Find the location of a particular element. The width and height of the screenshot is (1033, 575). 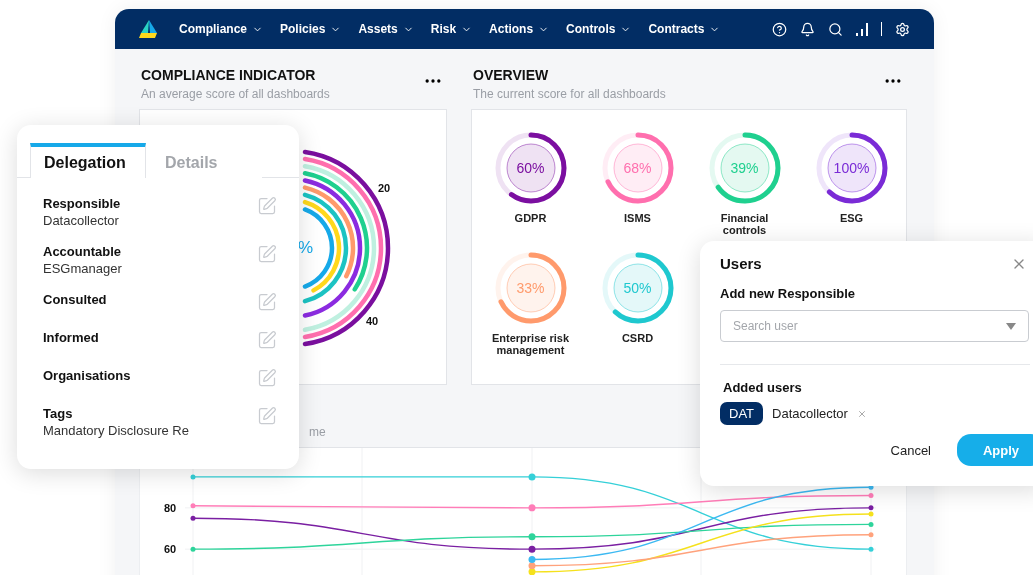

gauge-value: 68% is located at coordinates (637, 168).